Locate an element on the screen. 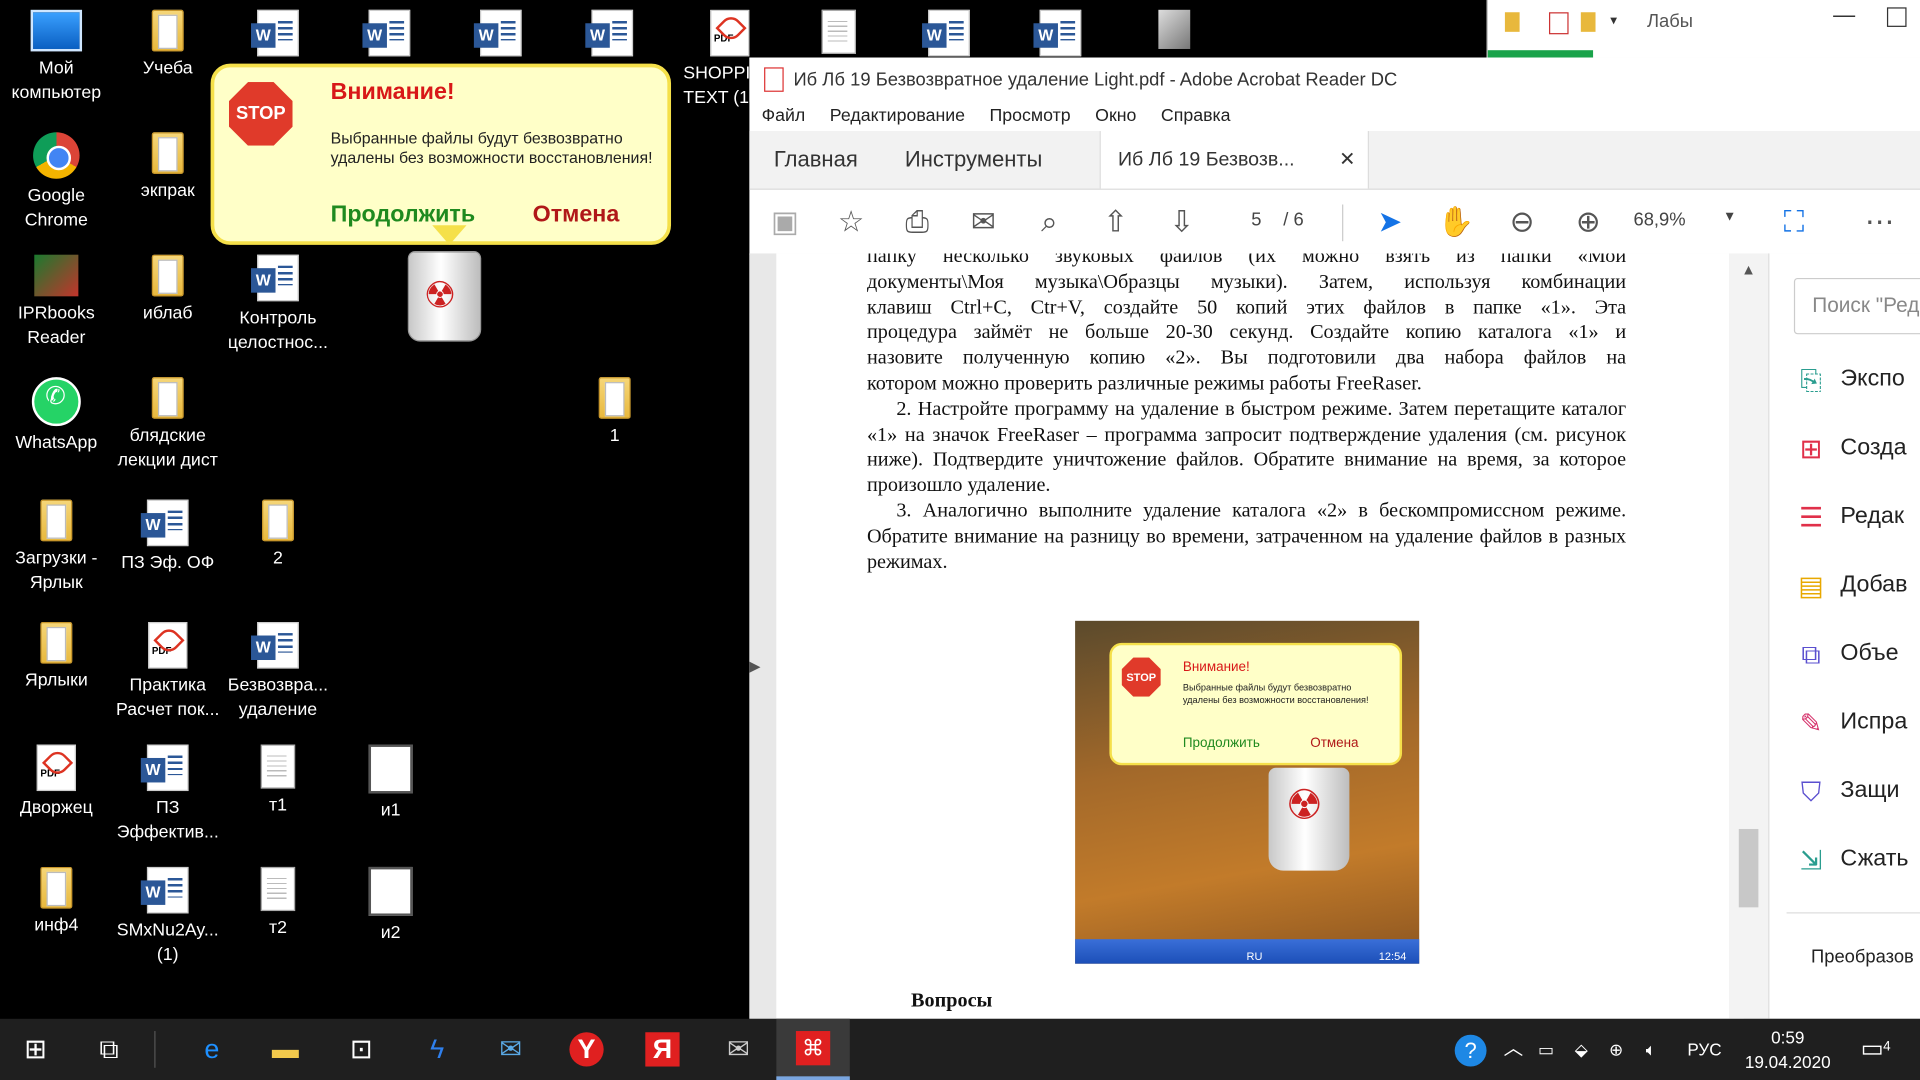  minimize-button: — is located at coordinates (1844, 15).